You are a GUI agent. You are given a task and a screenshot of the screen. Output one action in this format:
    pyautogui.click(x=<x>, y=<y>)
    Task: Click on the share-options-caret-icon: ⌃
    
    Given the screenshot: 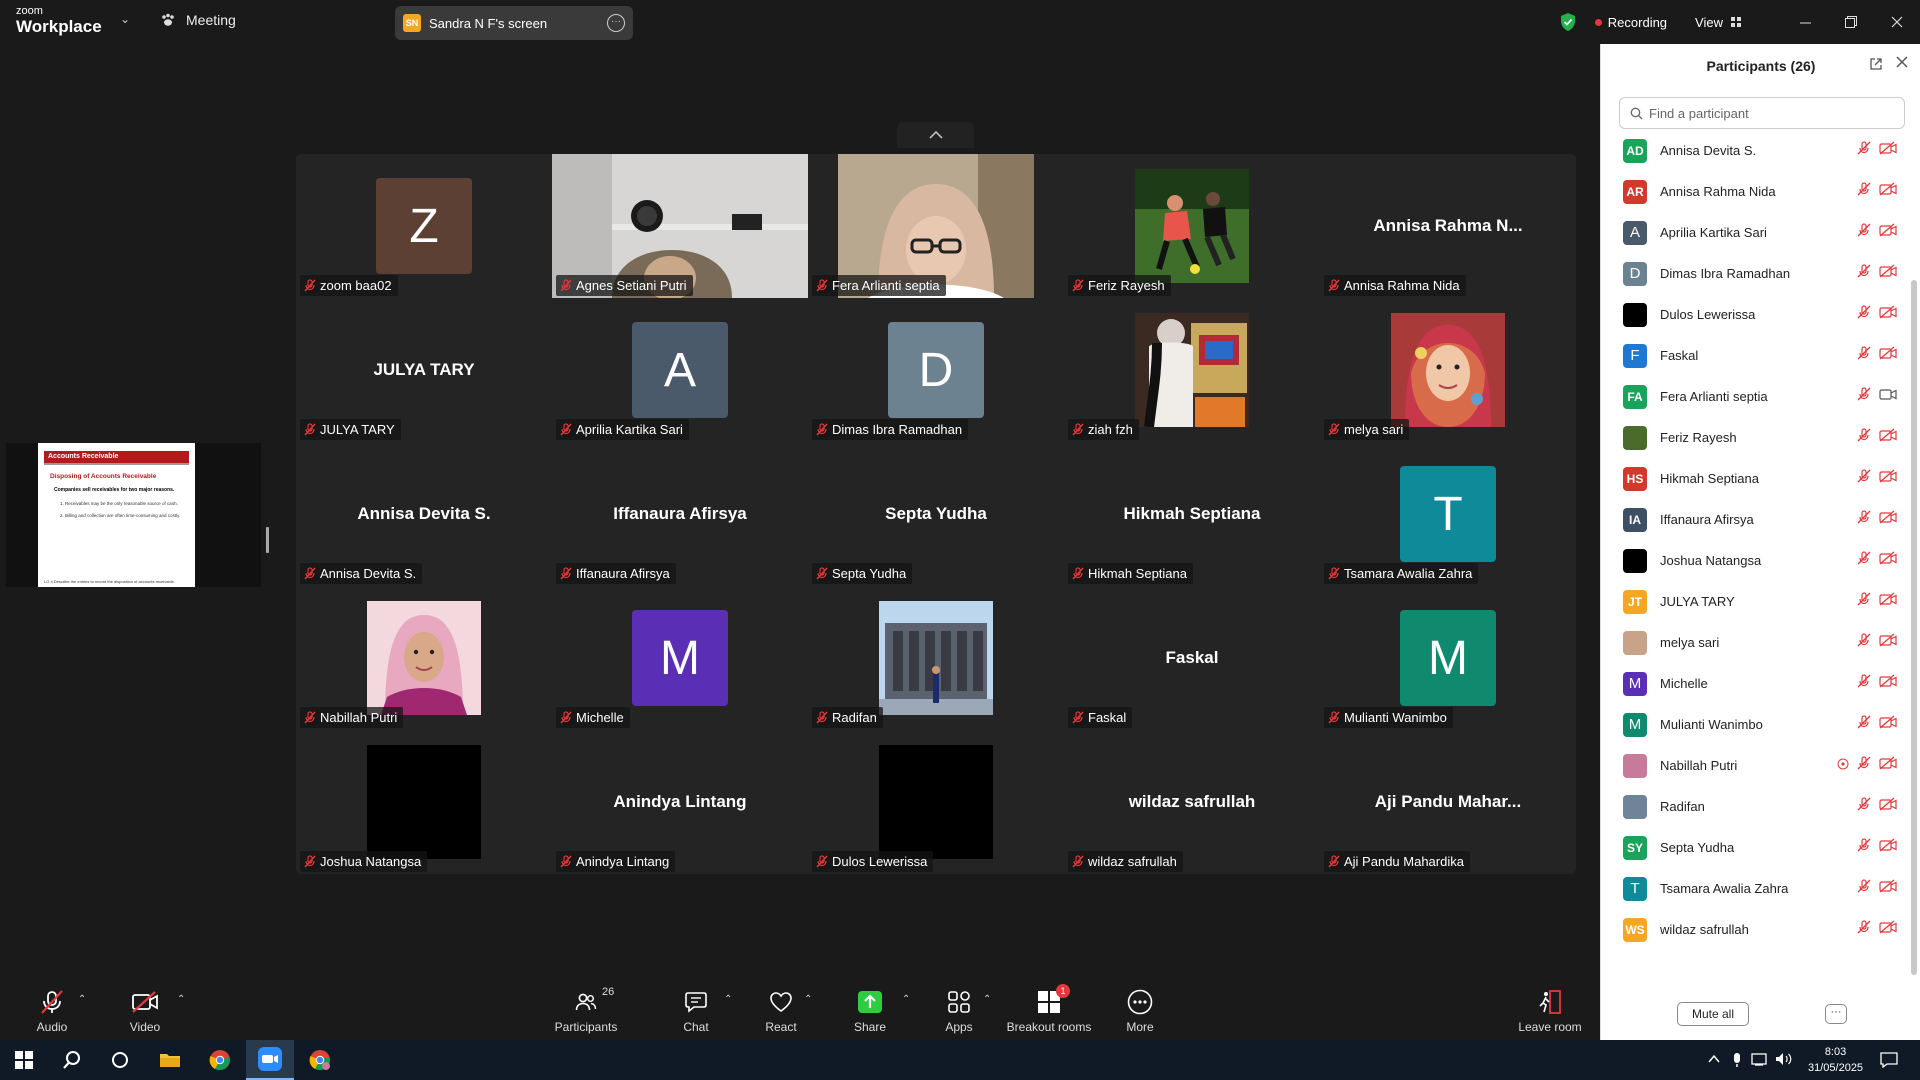 What is the action you would take?
    pyautogui.click(x=906, y=999)
    